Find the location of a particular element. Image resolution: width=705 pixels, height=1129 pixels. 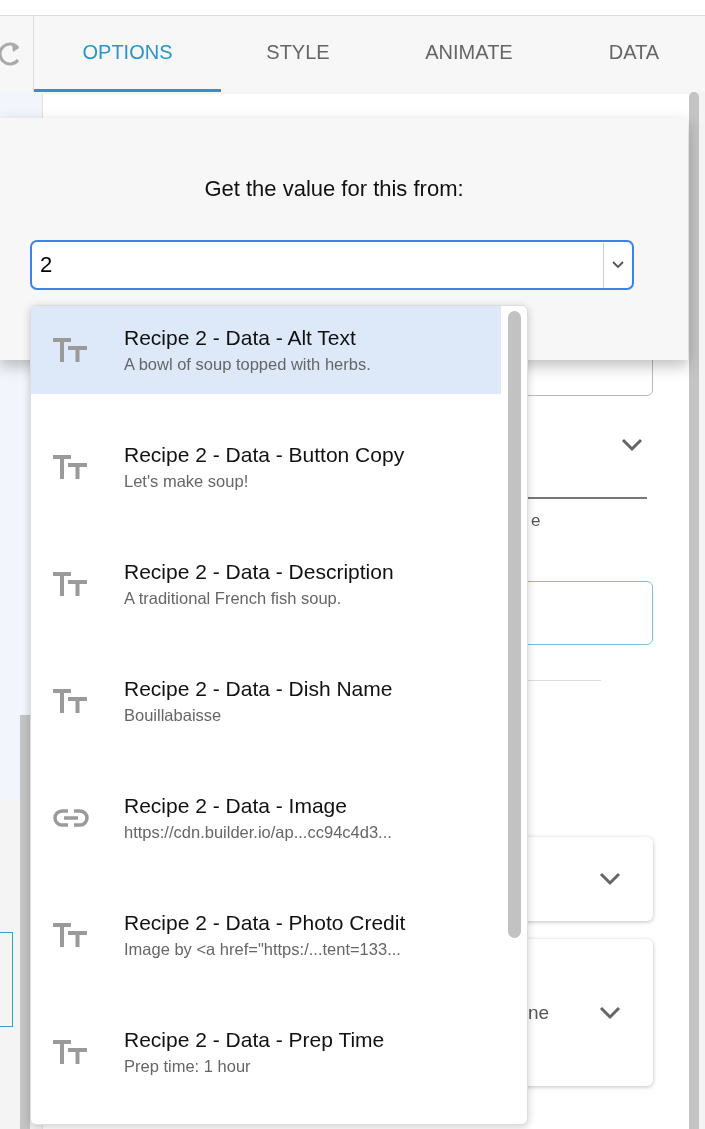

dropdown-option: Recipe 2 - Data - Alt Text A bowl of soup topped with herbs. is located at coordinates (266, 350).